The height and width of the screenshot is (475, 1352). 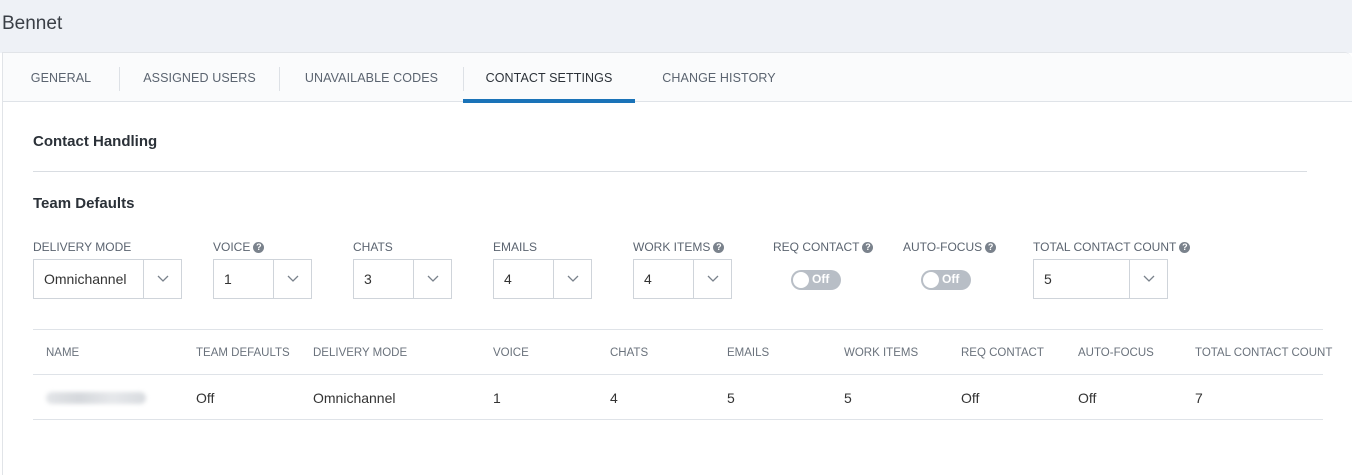 What do you see at coordinates (542, 279) in the screenshot?
I see `emails-select: 4` at bounding box center [542, 279].